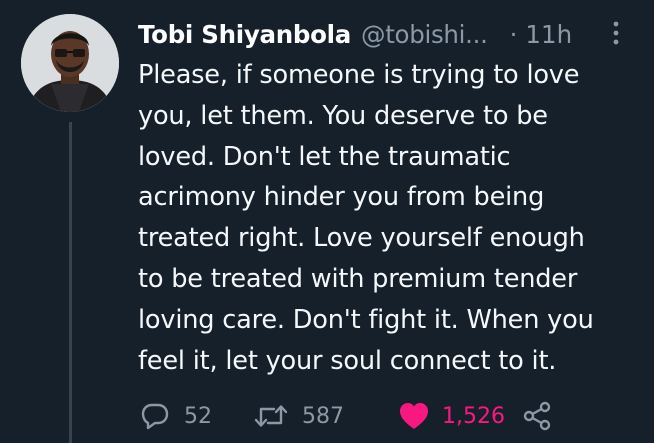 Image resolution: width=654 pixels, height=443 pixels. I want to click on profile-photo-icon, so click(70, 63).